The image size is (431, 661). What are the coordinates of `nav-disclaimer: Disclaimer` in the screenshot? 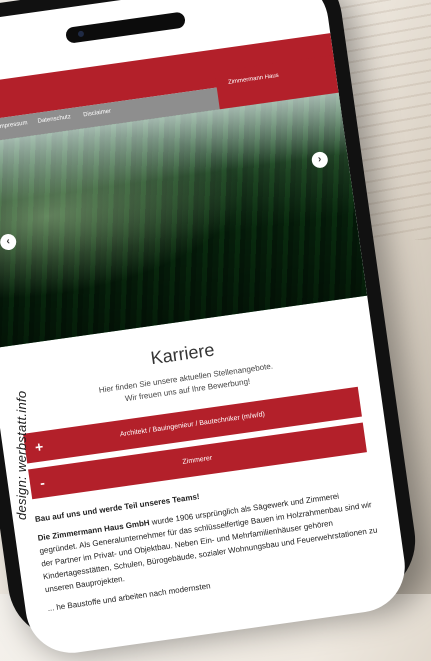 It's located at (97, 113).